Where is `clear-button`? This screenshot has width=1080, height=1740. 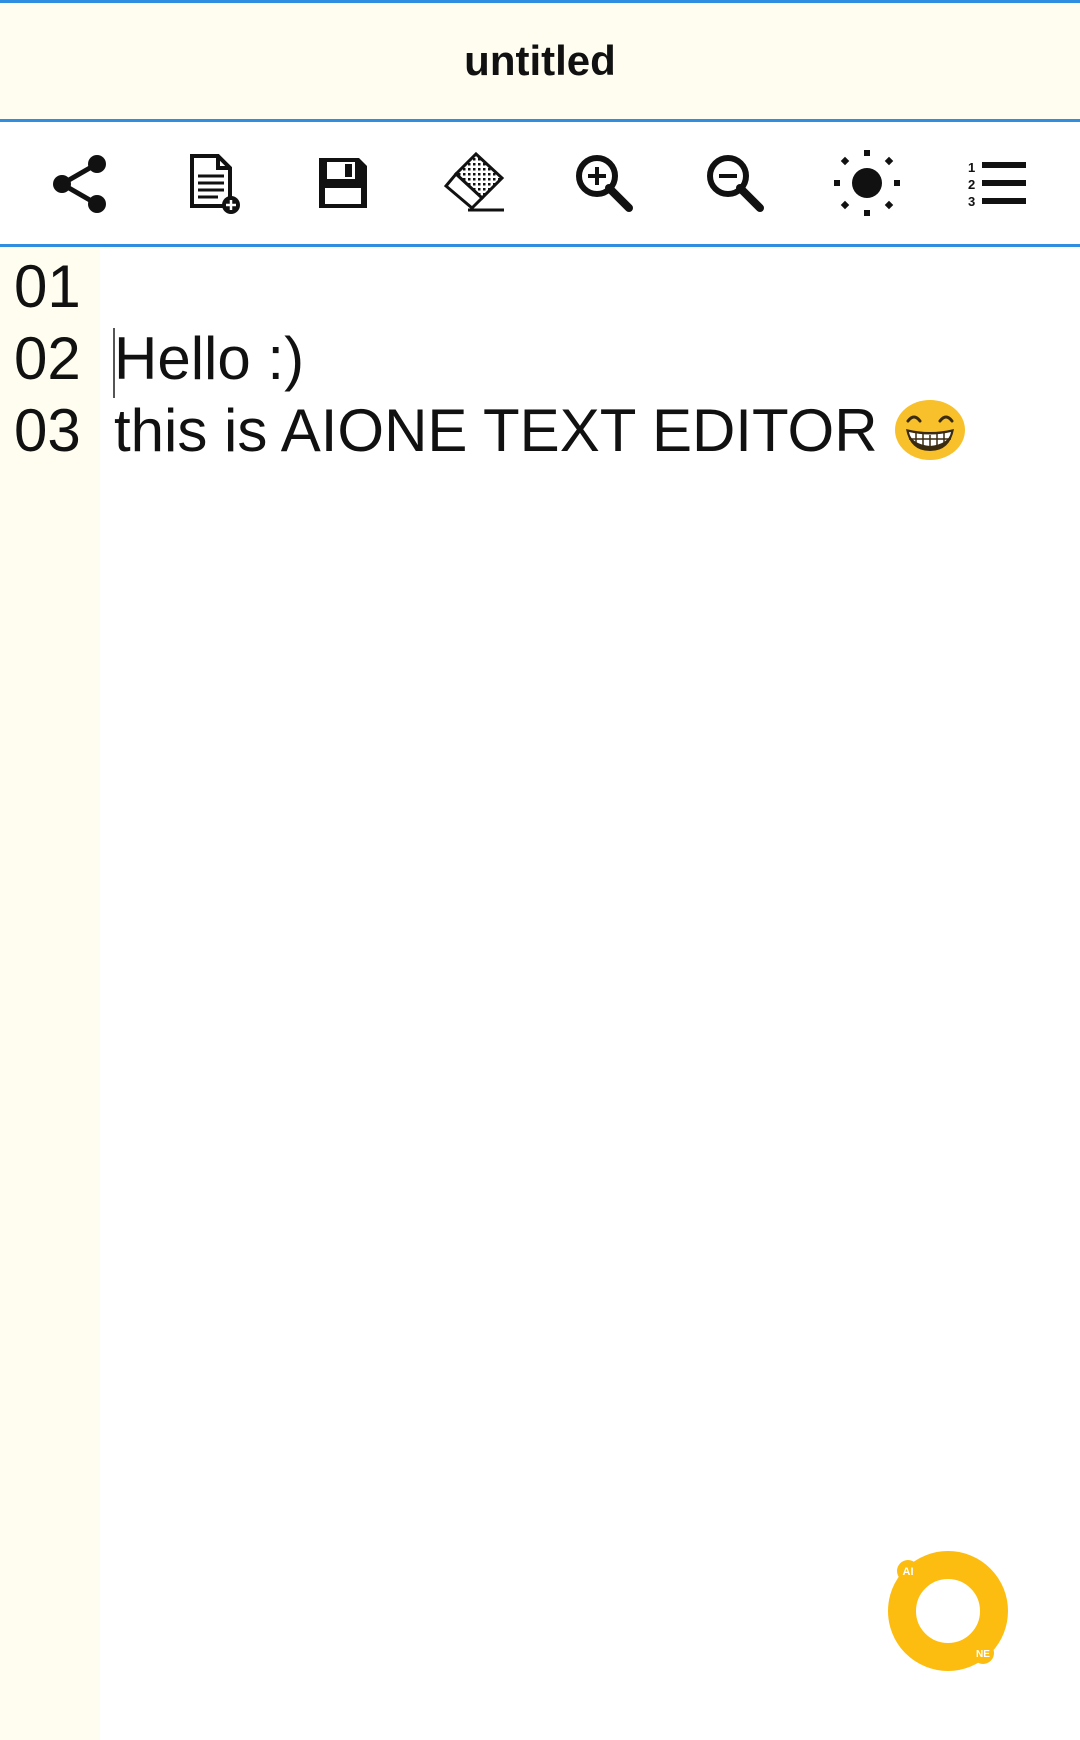 clear-button is located at coordinates (473, 183).